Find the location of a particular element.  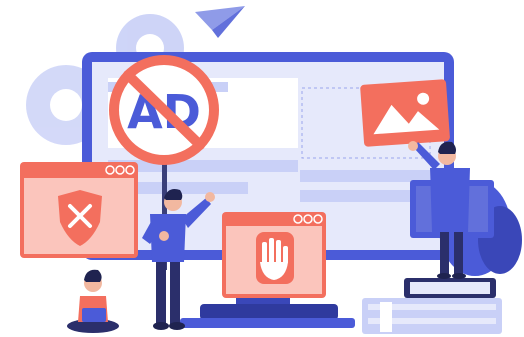

hand-stop-popup-window is located at coordinates (274, 255).